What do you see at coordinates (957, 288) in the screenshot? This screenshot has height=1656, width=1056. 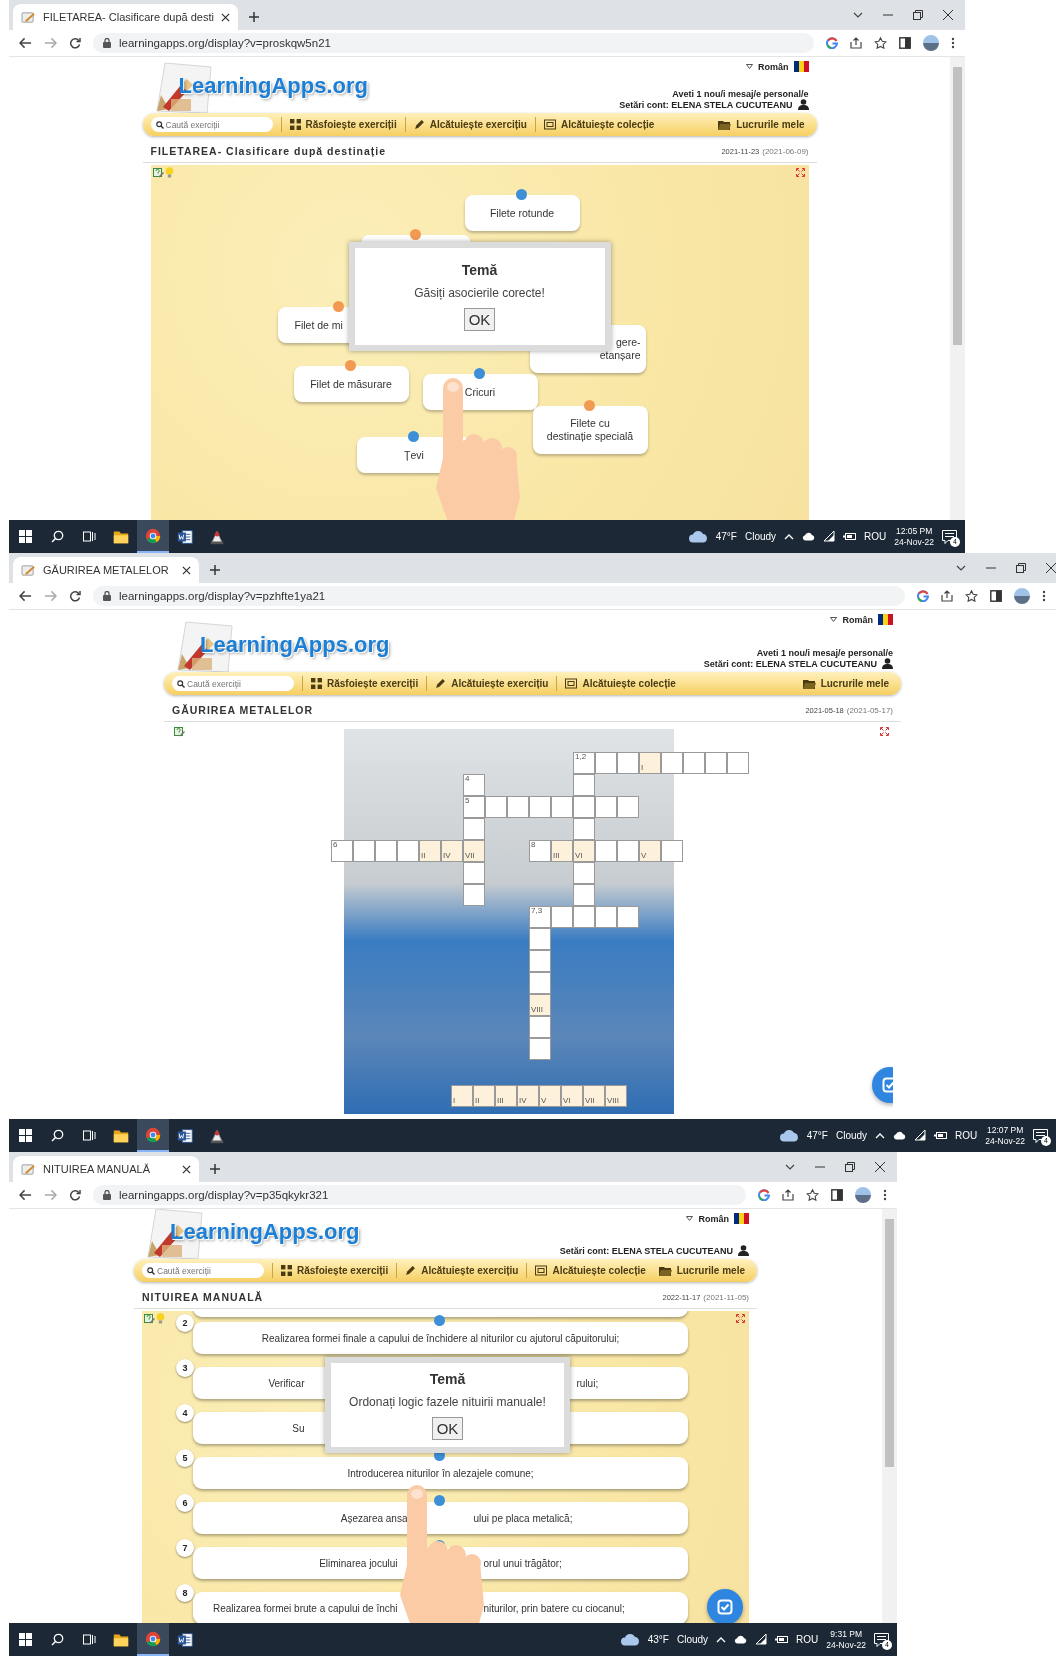 I see `scrollbar` at bounding box center [957, 288].